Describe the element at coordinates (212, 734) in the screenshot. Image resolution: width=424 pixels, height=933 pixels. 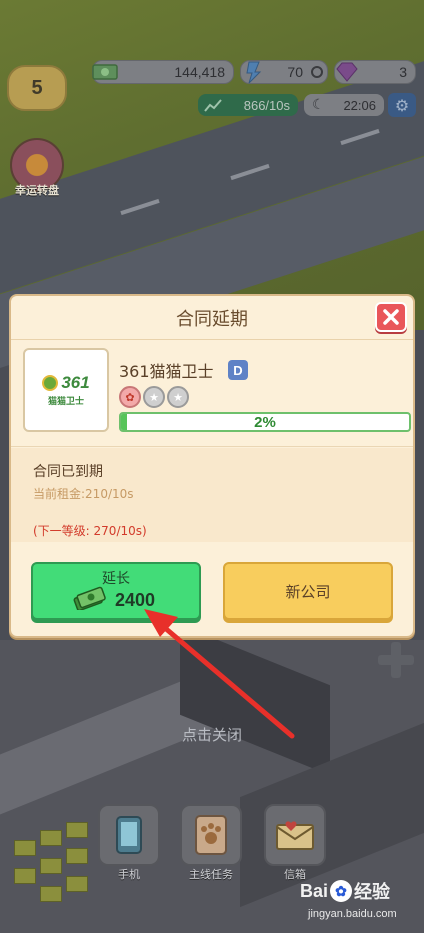
I see `tap-to-close-hint: 点击关闭` at that location.